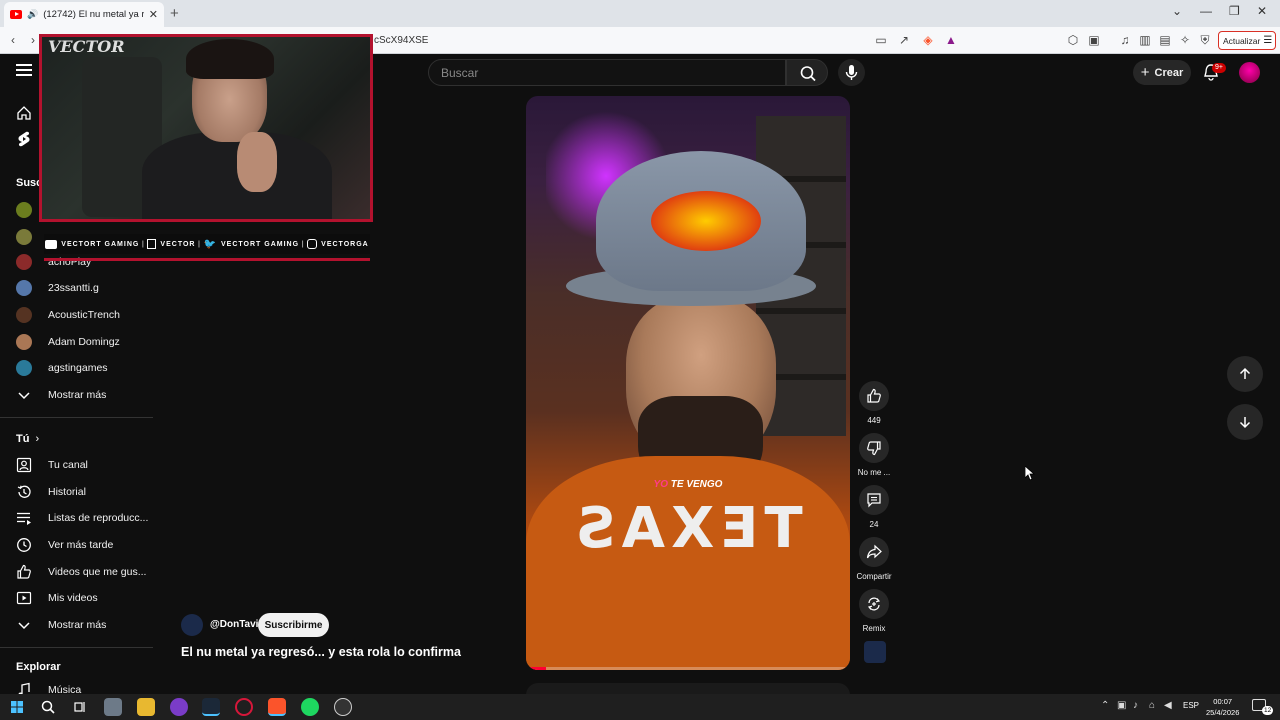  I want to click on next-short-button, so click(1245, 422).